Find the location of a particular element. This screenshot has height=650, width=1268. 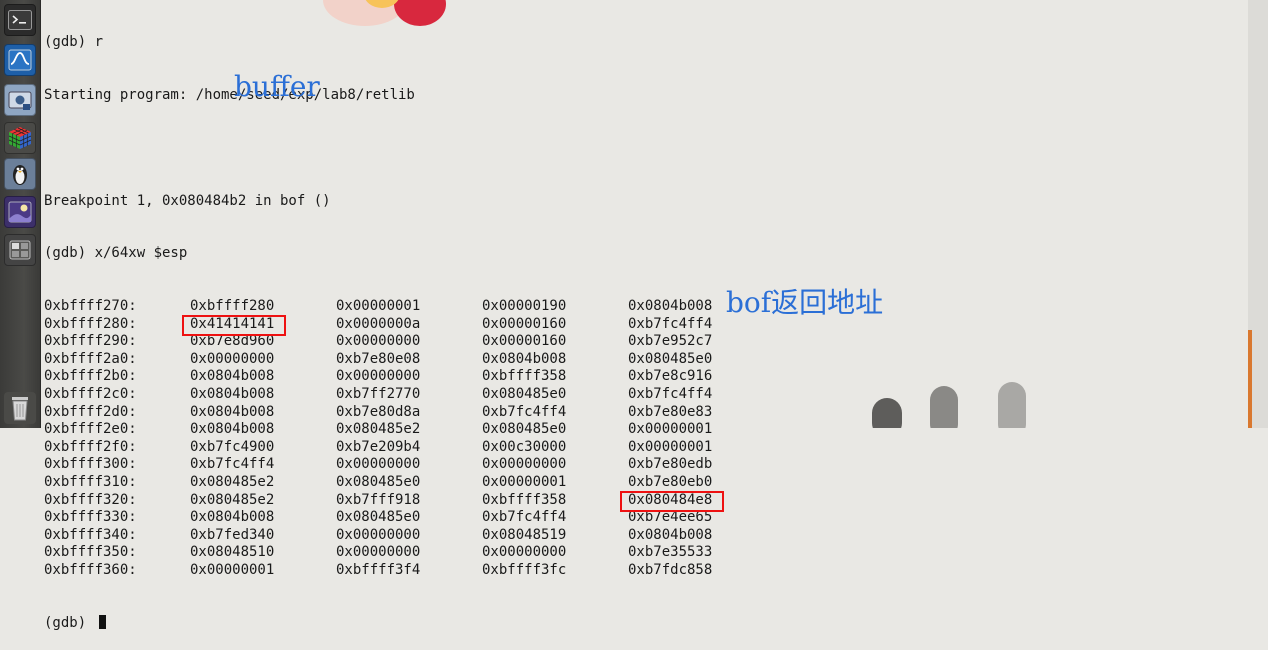

terminal-line: Breakpoint 1, 0x080484b2 in bof () is located at coordinates (187, 200).